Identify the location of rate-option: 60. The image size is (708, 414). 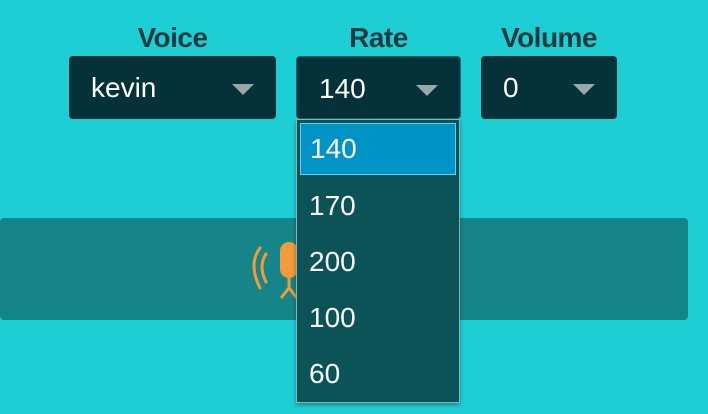
(378, 374).